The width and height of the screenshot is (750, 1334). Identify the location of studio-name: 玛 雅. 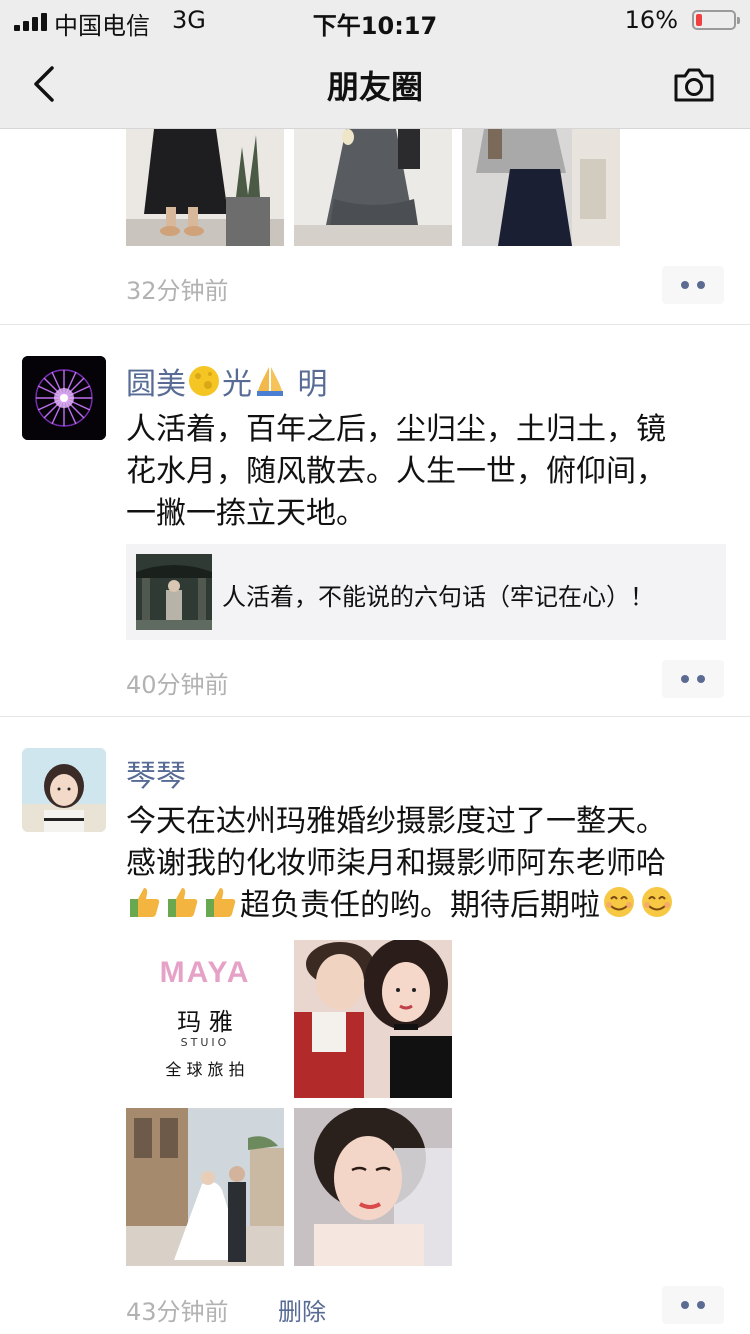
(205, 1022).